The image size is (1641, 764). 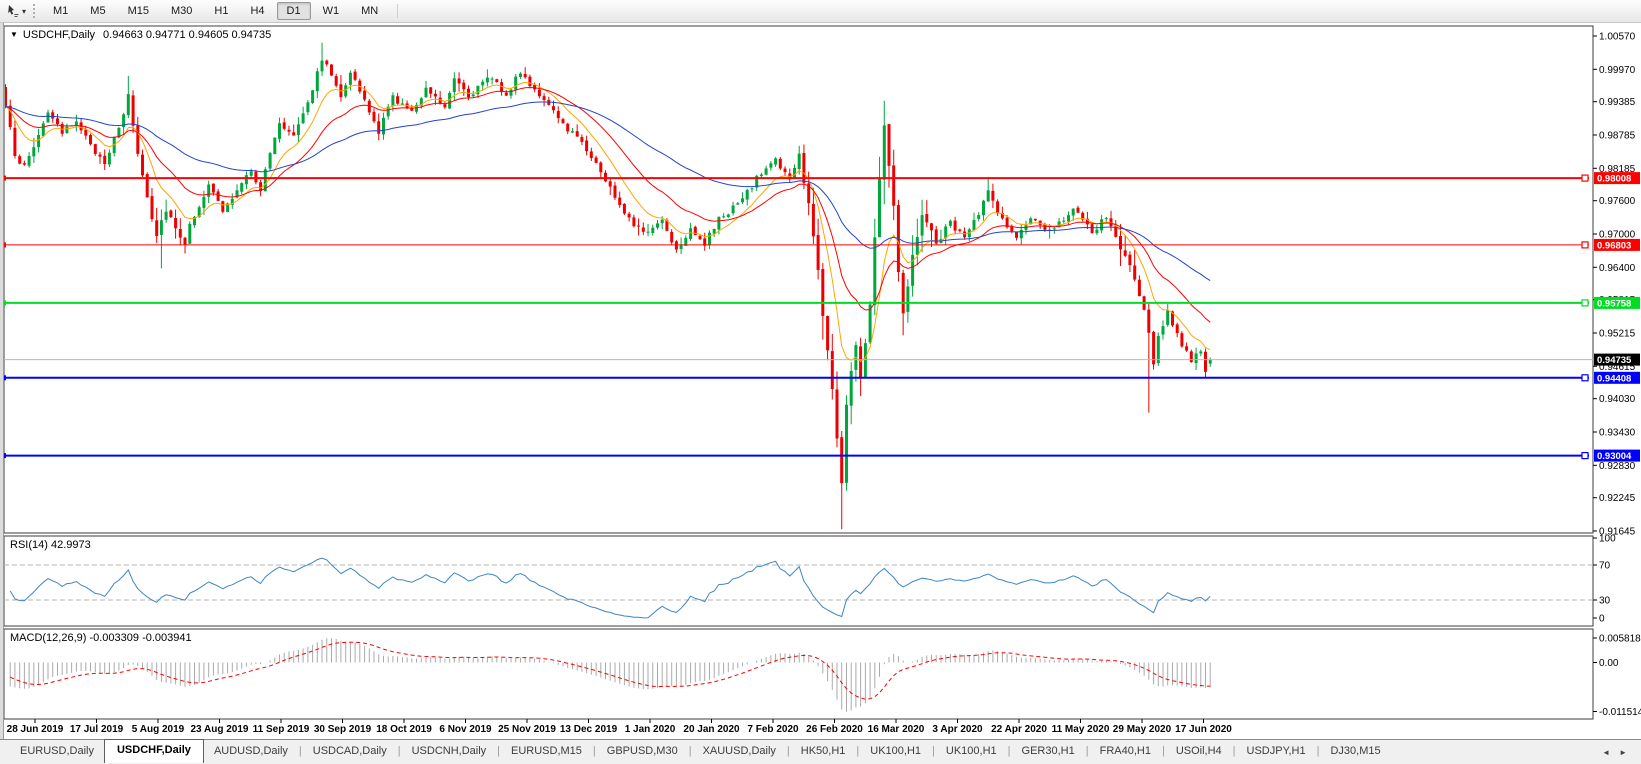 What do you see at coordinates (221, 11) in the screenshot?
I see `timeframe-button-h1: H1` at bounding box center [221, 11].